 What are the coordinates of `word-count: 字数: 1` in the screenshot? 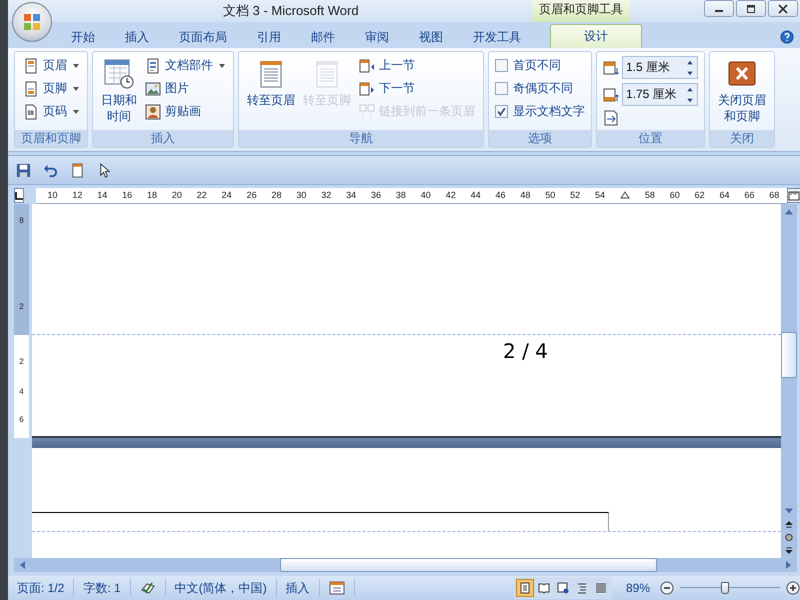 It's located at (102, 588).